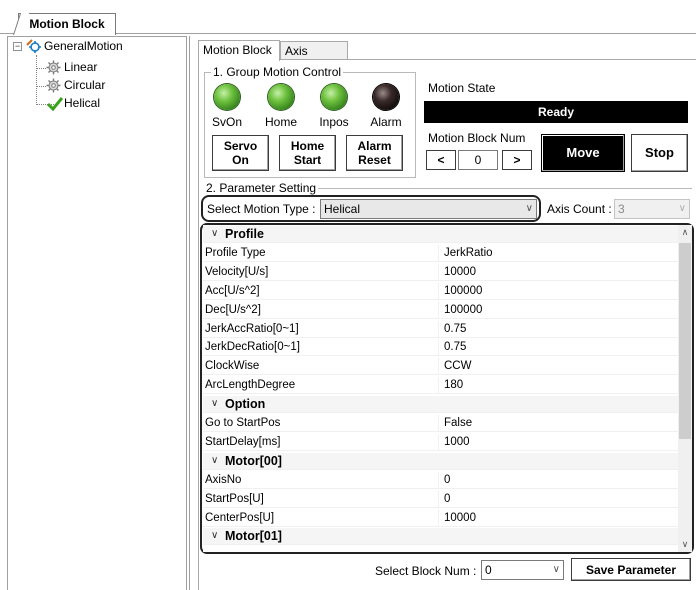 This screenshot has height=590, width=696. What do you see at coordinates (281, 97) in the screenshot?
I see `led-home` at bounding box center [281, 97].